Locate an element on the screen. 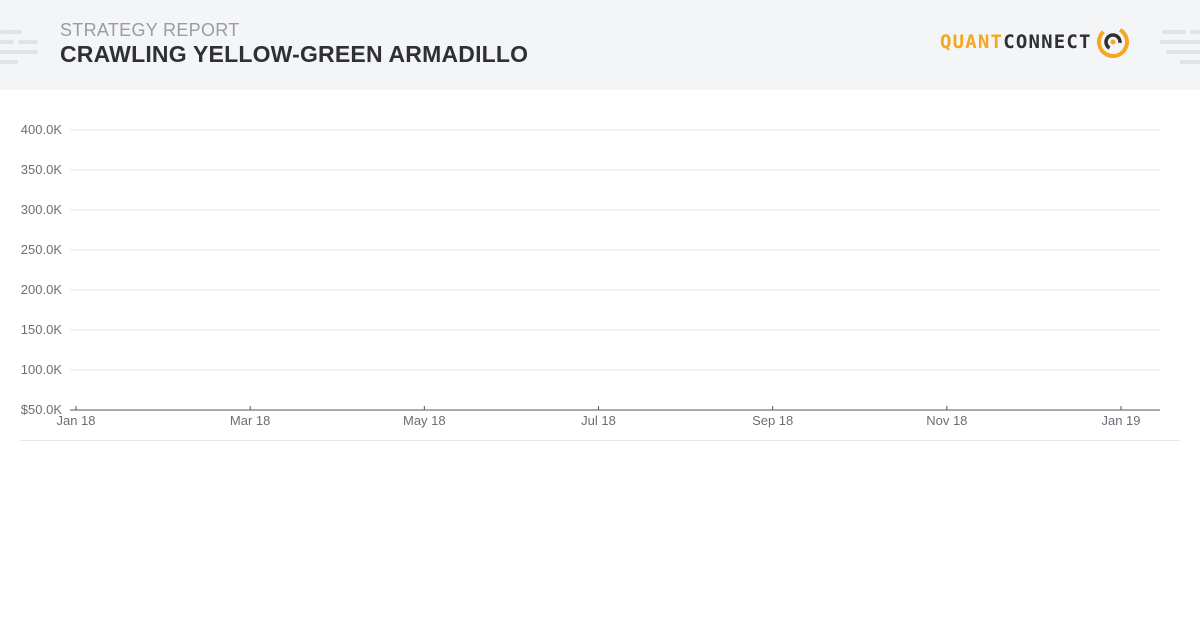 The width and height of the screenshot is (1200, 630). chart-divider is located at coordinates (600, 440).